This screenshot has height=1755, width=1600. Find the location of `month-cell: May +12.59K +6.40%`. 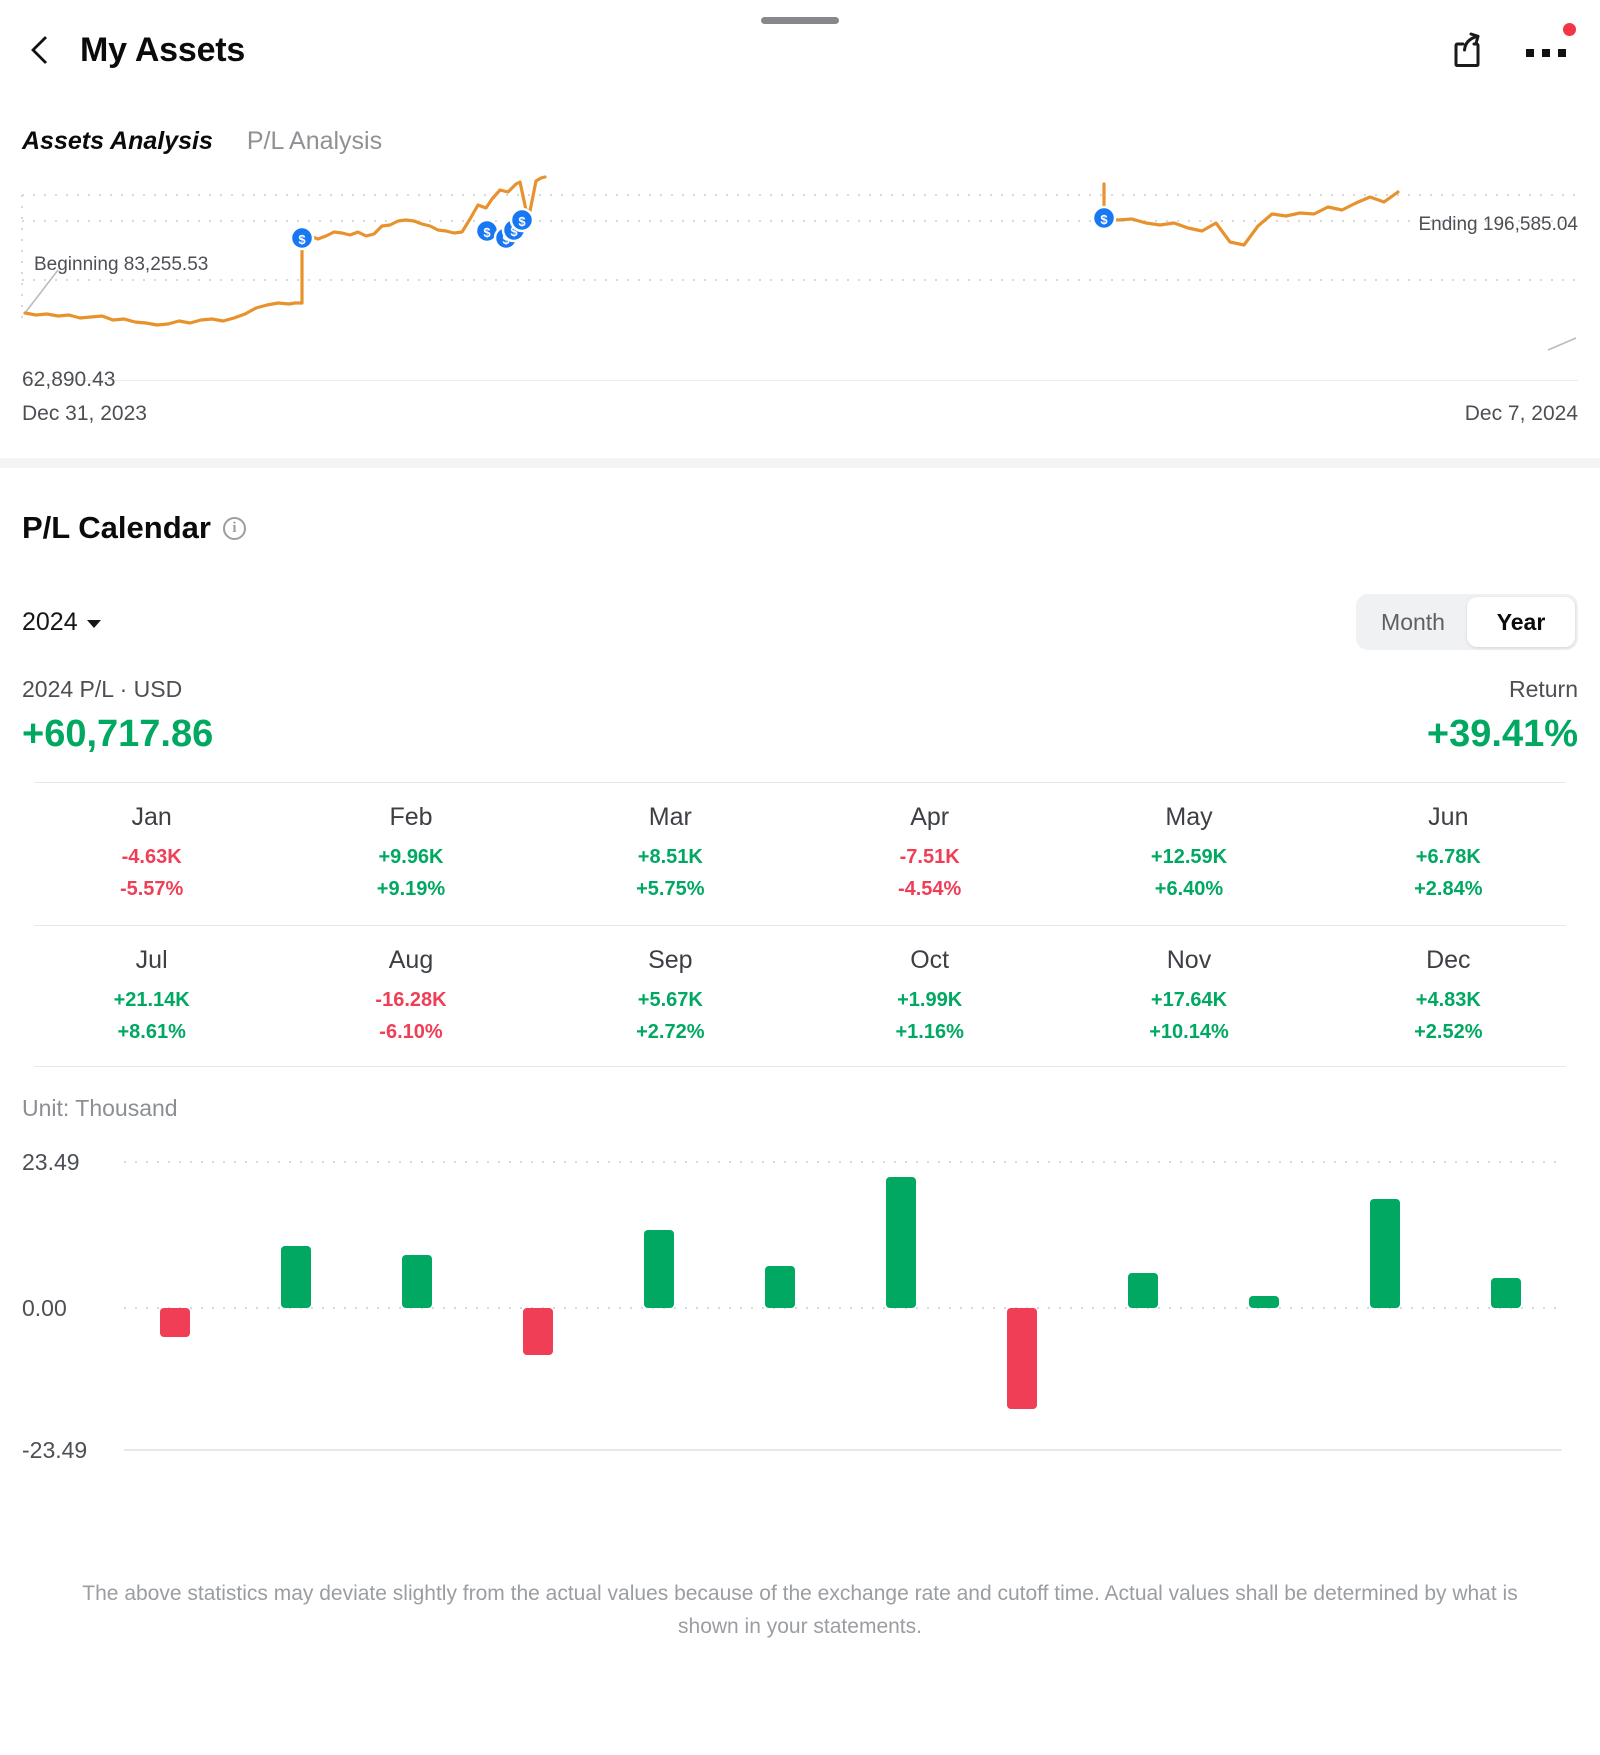

month-cell: May +12.59K +6.40% is located at coordinates (1188, 850).